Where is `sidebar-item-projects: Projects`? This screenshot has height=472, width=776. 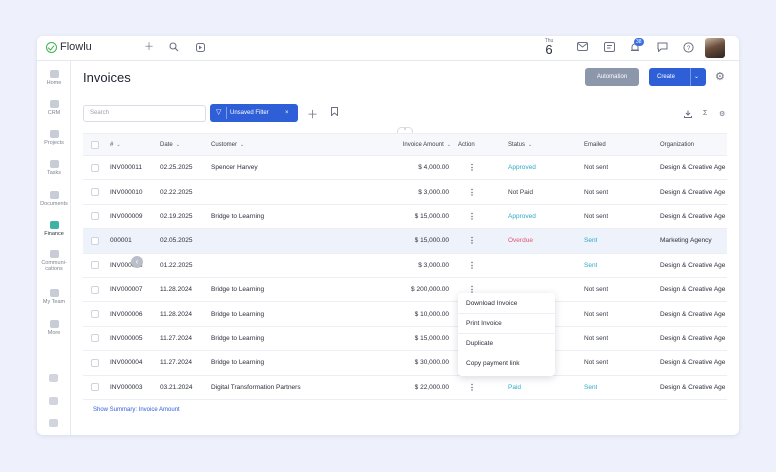
sidebar-item-projects: Projects is located at coordinates (54, 138).